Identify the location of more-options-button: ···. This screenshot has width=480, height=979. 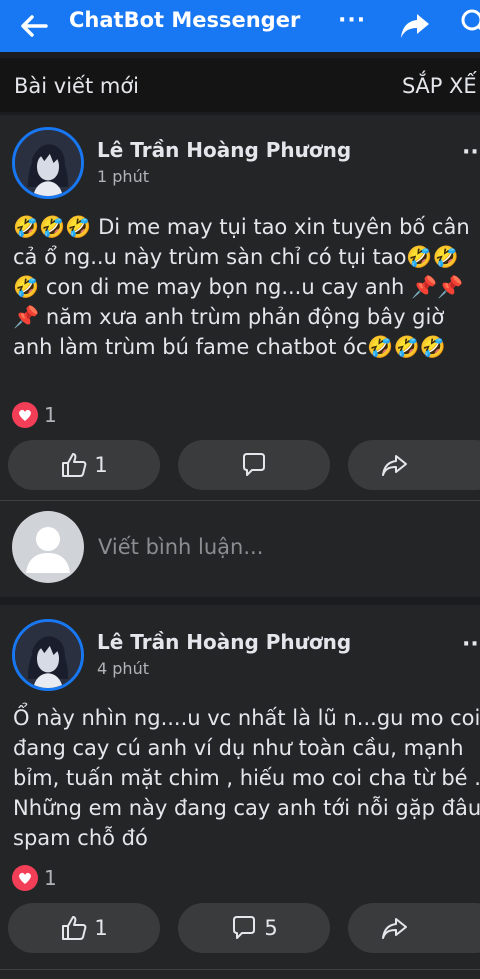
(352, 20).